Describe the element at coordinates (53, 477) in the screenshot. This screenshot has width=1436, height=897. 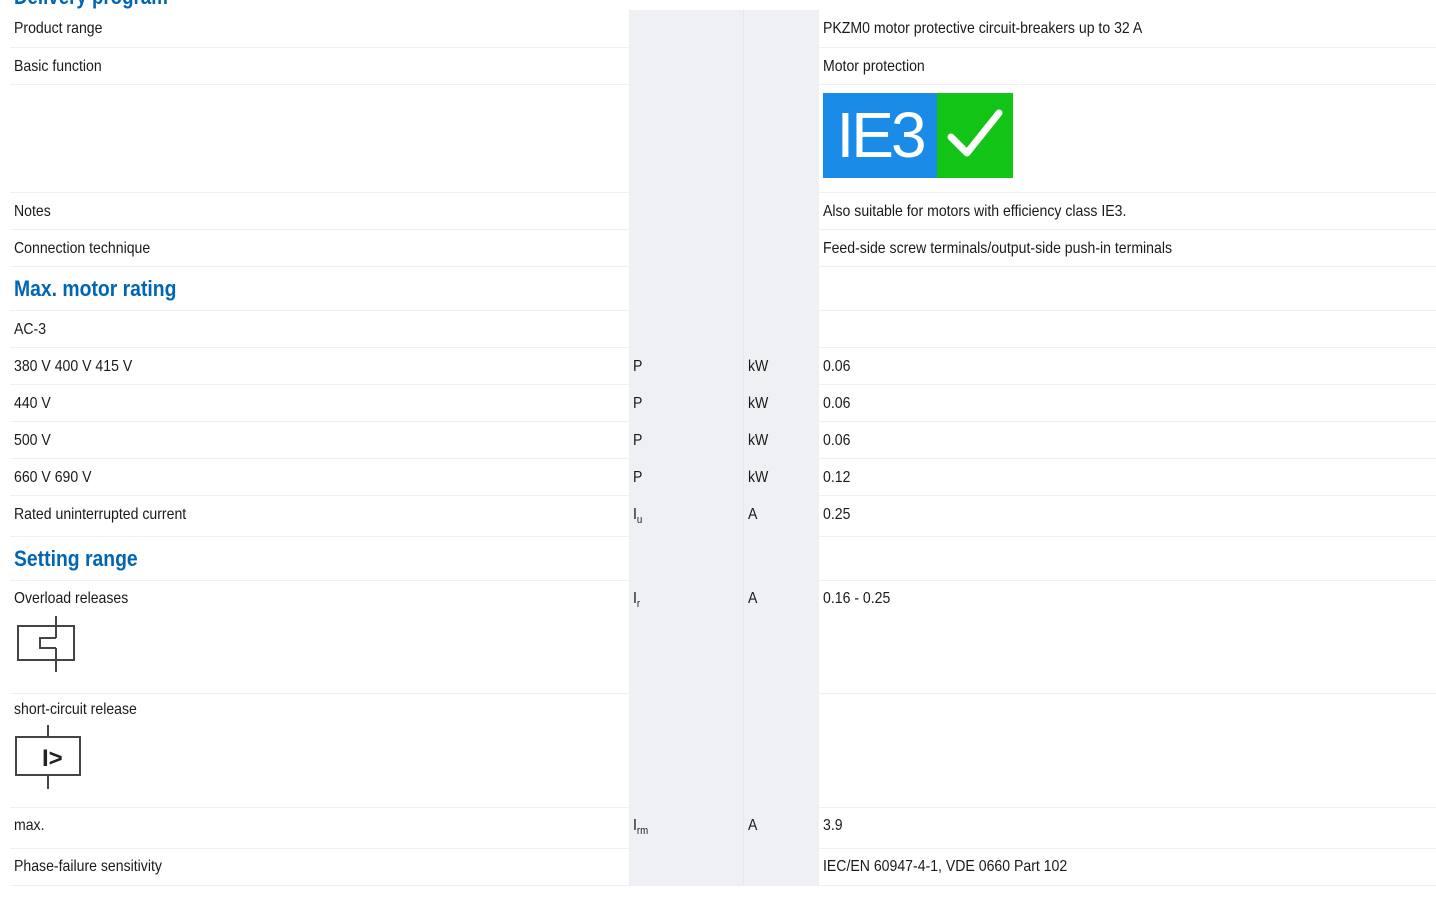
I see `row-label: 660 V 690 V` at that location.